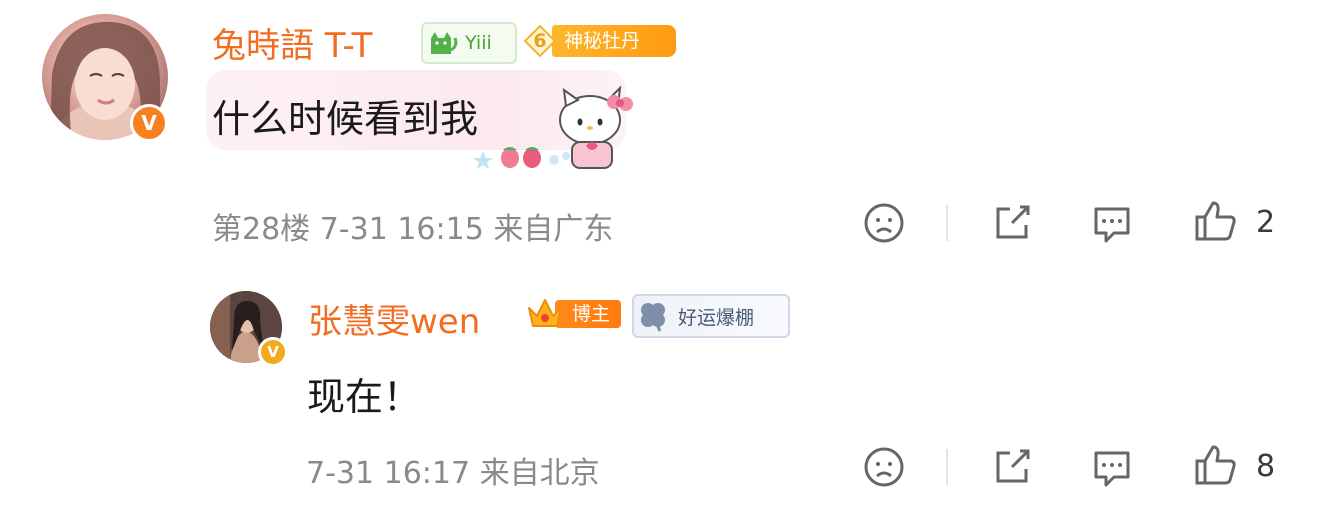  I want to click on level-title: 神秘牡丹, so click(614, 41).